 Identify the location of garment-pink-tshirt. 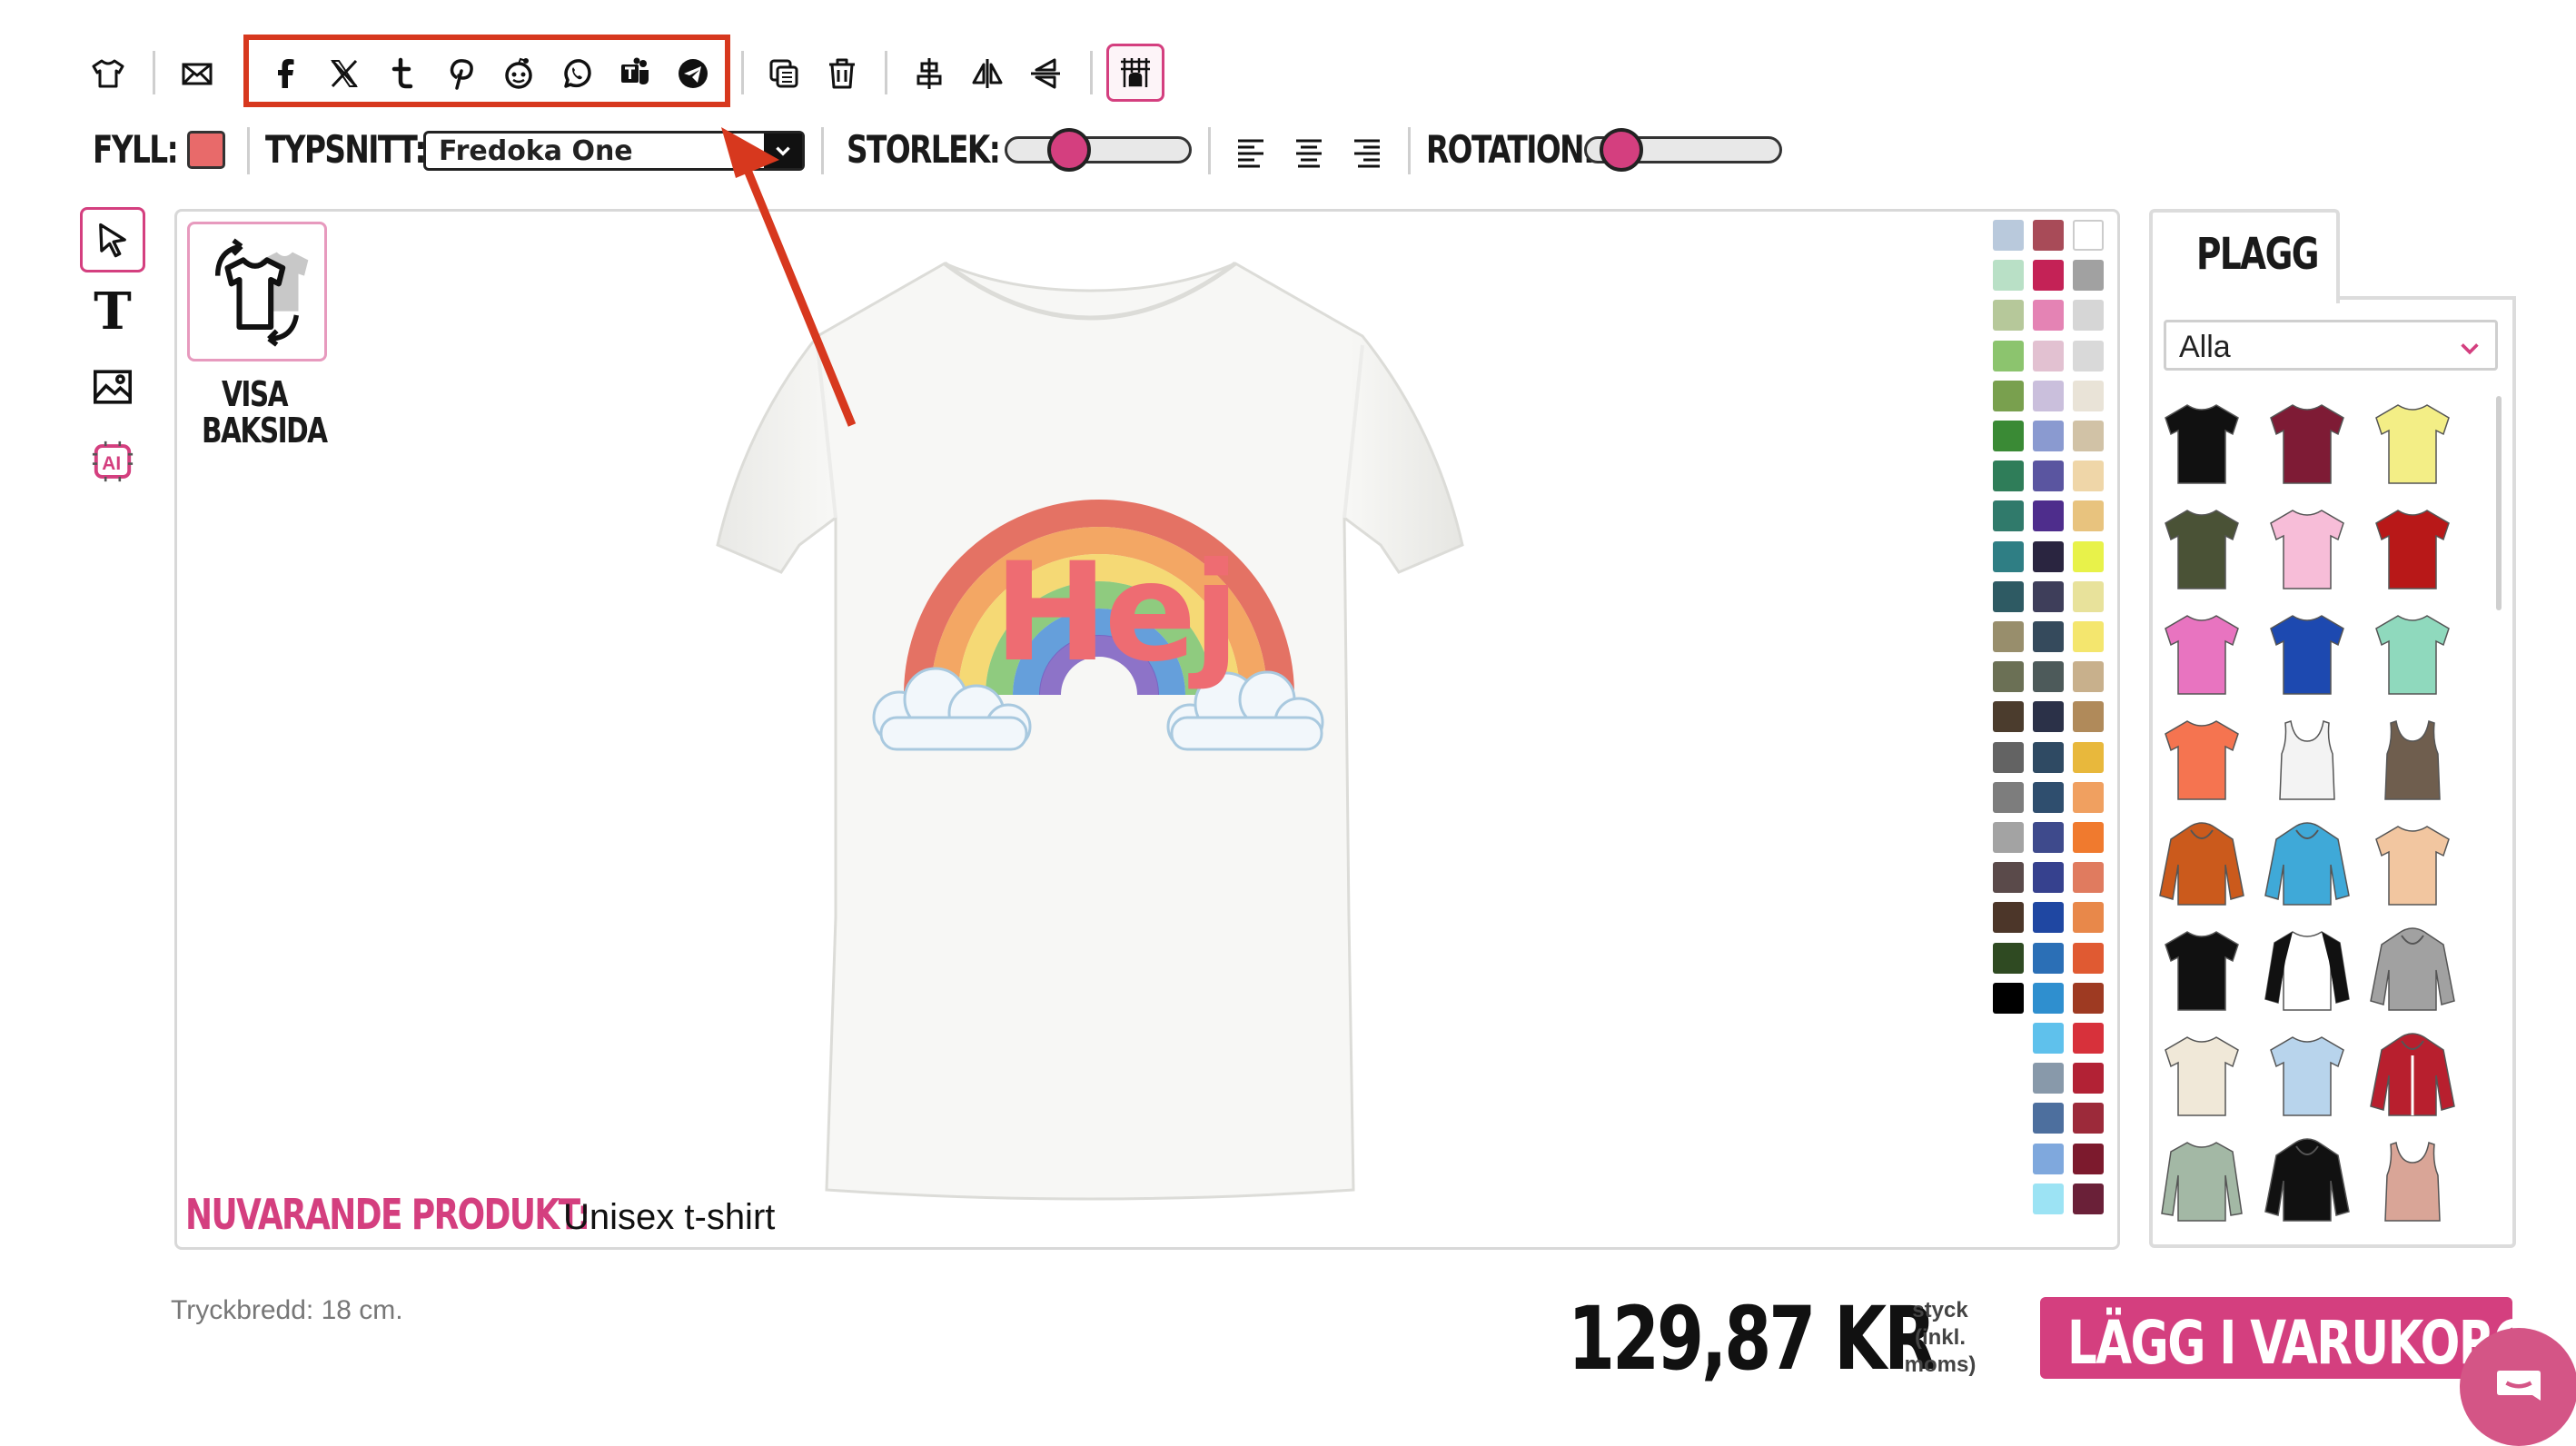
(2307, 548).